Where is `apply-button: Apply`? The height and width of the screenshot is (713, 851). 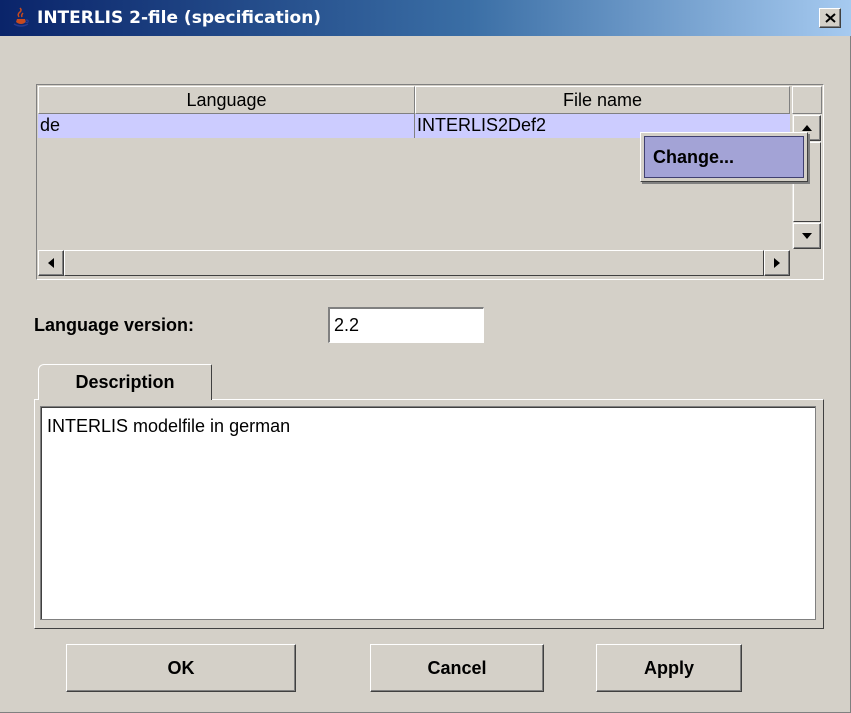 apply-button: Apply is located at coordinates (669, 668).